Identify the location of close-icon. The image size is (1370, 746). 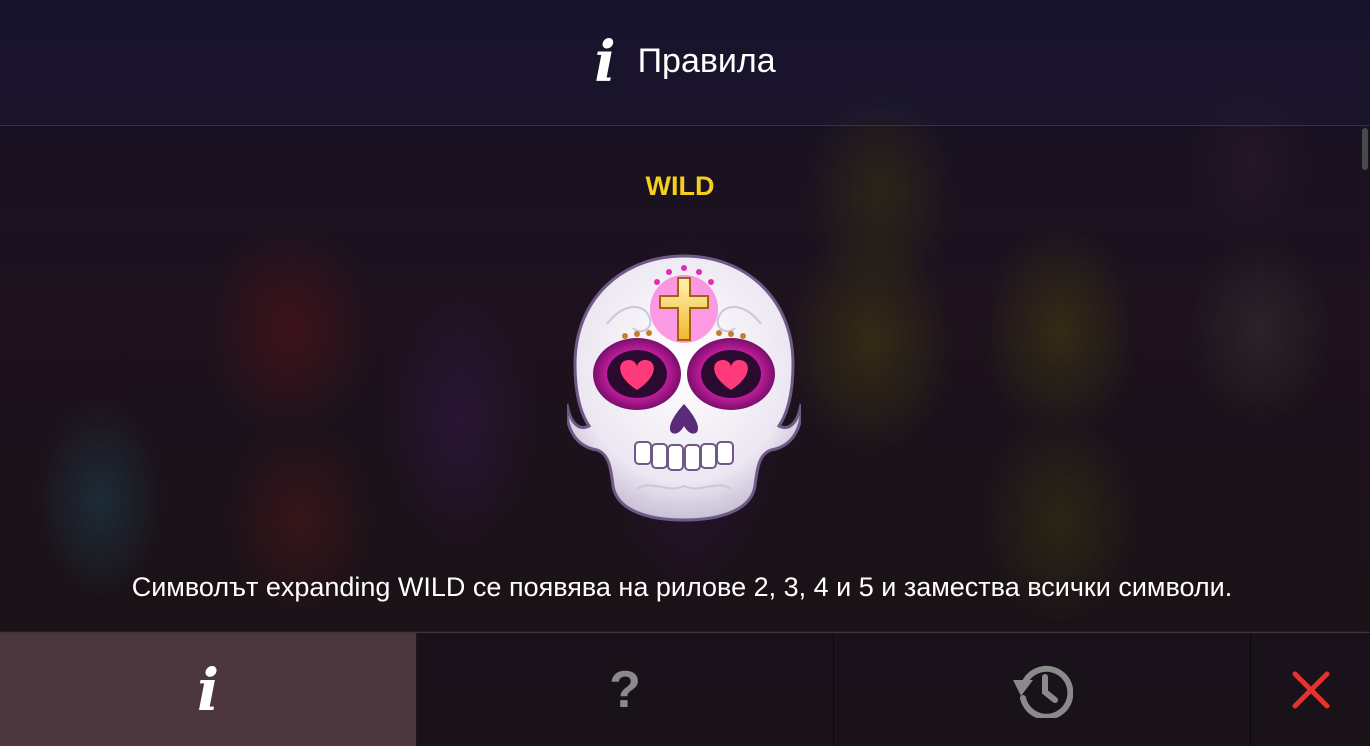
(1310, 690).